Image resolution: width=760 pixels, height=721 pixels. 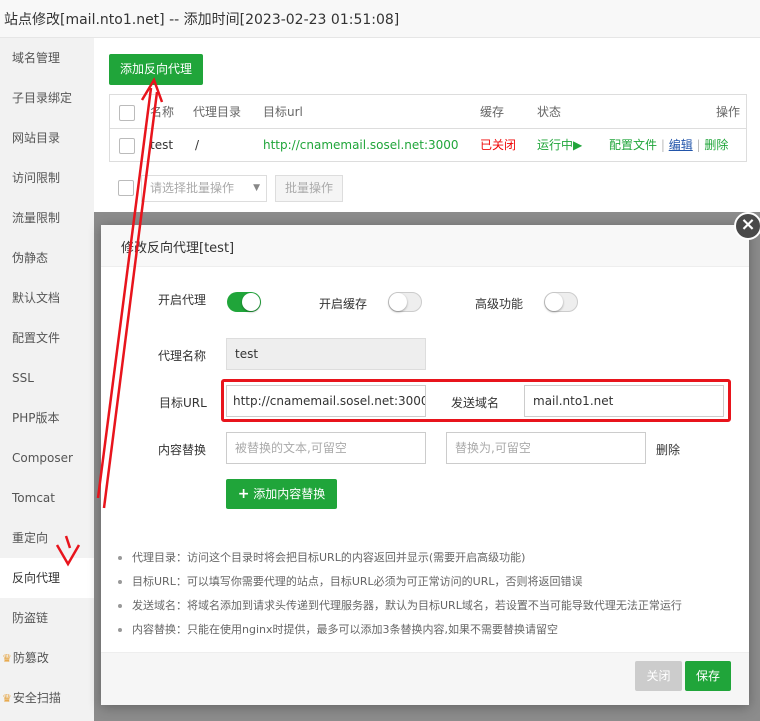 What do you see at coordinates (156, 69) in the screenshot?
I see `add-reverse-proxy-button: 添加反向代理` at bounding box center [156, 69].